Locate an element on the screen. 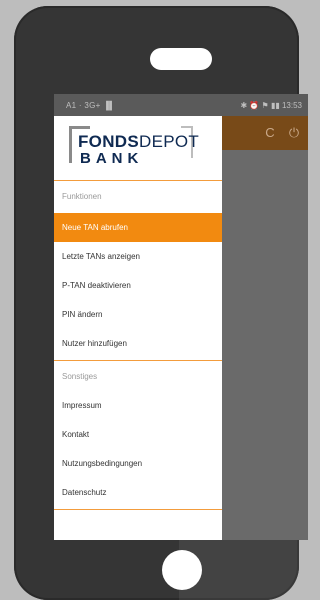  refresh-icon: C is located at coordinates (270, 133).